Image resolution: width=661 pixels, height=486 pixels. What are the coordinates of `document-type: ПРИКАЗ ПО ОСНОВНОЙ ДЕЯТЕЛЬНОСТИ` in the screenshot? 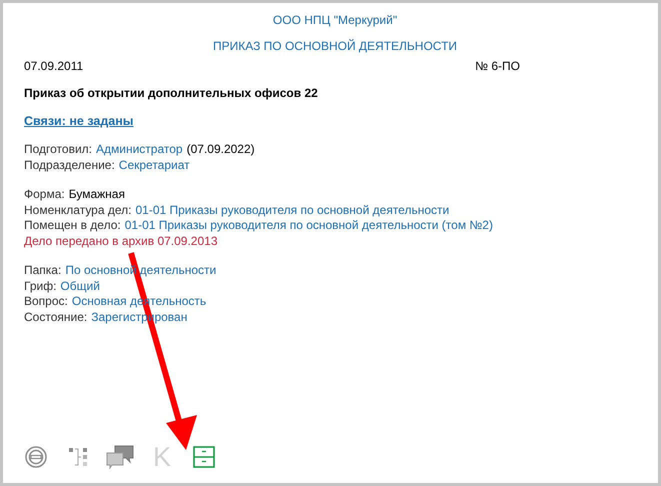 It's located at (335, 46).